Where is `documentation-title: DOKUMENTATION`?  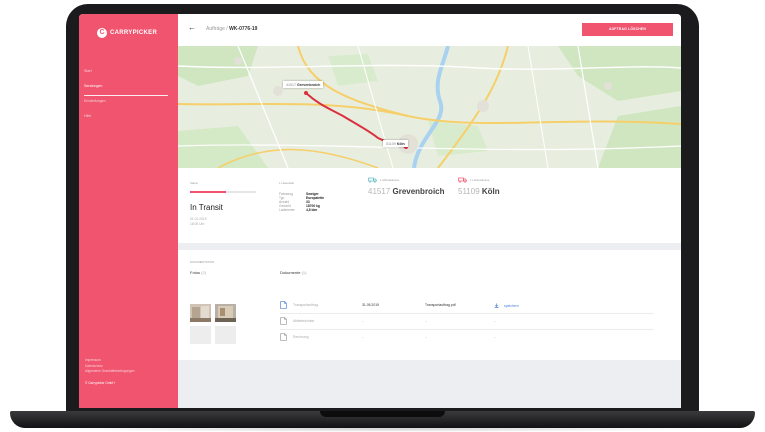
documentation-title: DOKUMENTATION is located at coordinates (202, 262).